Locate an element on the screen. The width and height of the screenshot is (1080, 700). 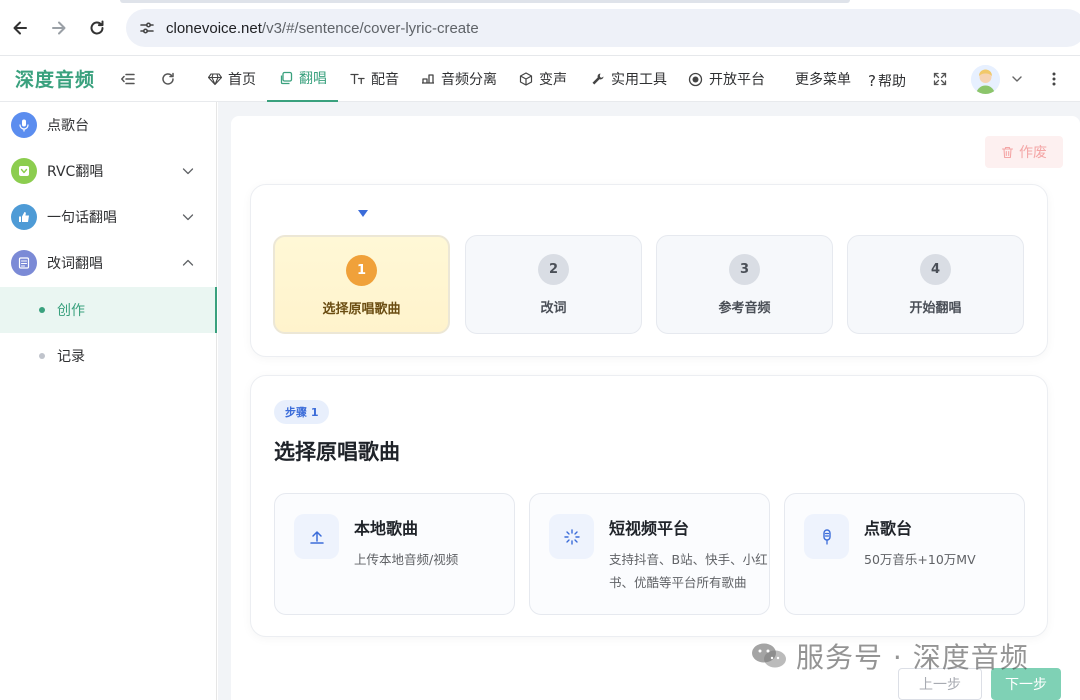
reload-button is located at coordinates (97, 28).